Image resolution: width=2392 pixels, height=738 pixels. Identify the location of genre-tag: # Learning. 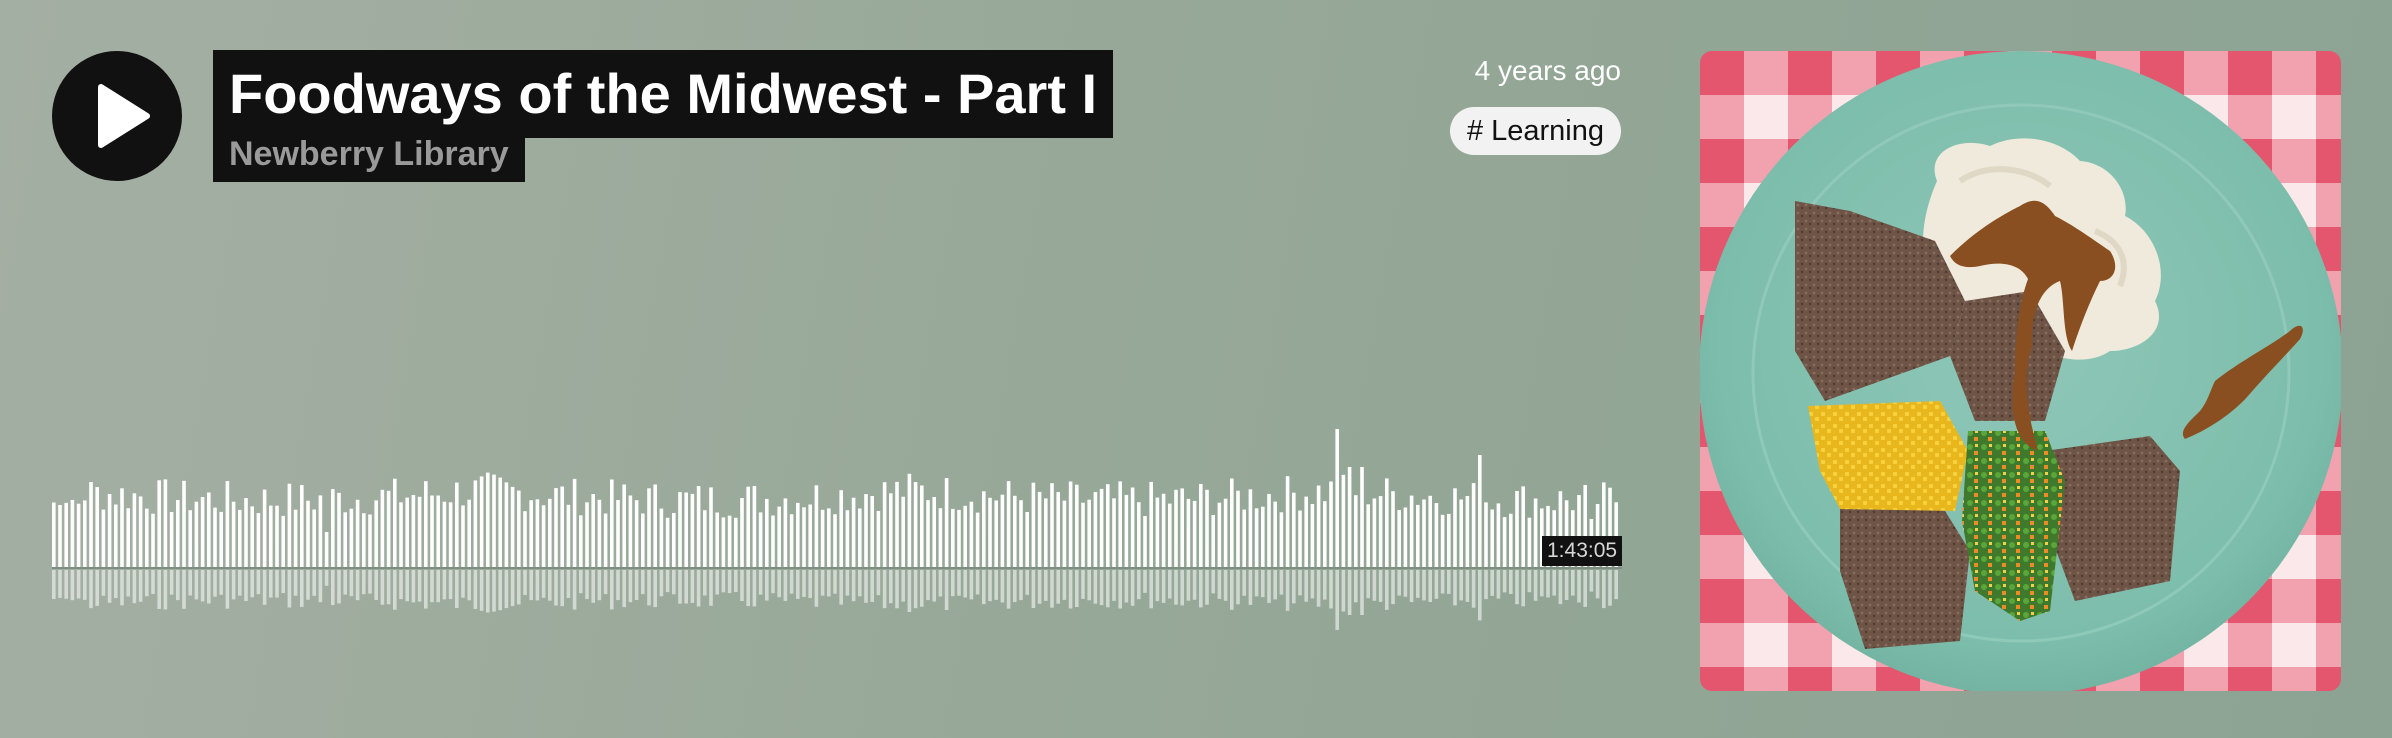
(1535, 131).